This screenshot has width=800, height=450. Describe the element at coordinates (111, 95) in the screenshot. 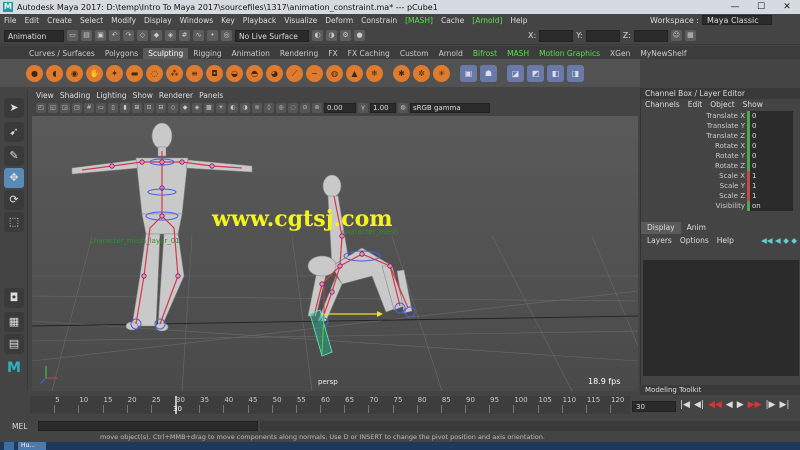

I see `viewport-menu-lighting: Lighting` at that location.